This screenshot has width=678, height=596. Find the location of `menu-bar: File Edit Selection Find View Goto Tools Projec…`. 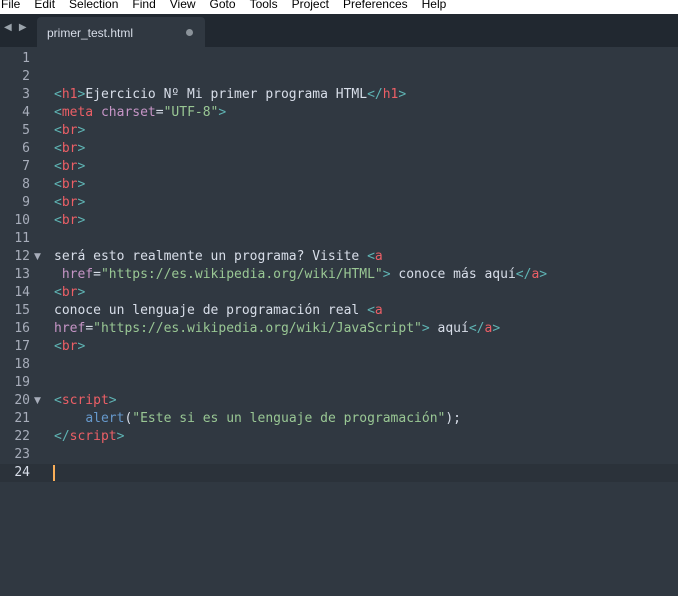

menu-bar: File Edit Selection Find View Goto Tools Projec… is located at coordinates (339, 7).